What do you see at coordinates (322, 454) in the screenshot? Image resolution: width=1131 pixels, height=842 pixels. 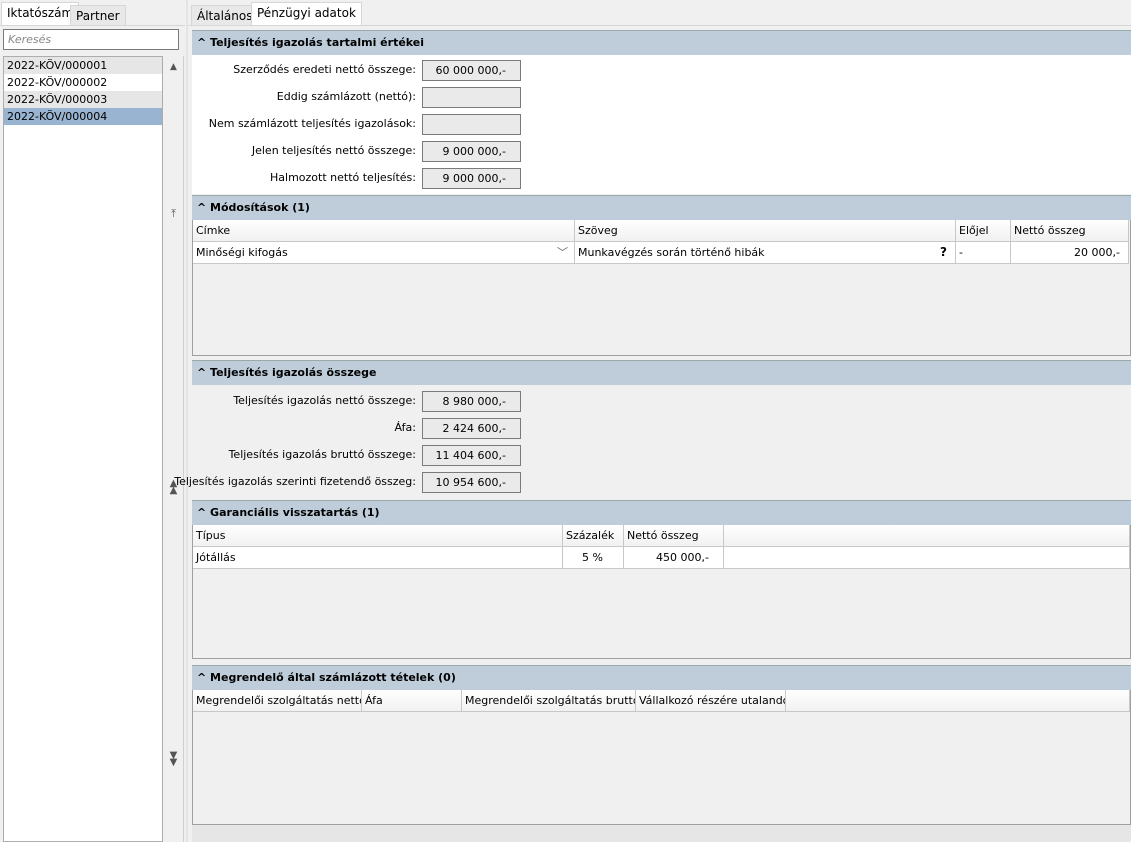 I see `field-label: Teljesítés igazolás bruttó összege:` at bounding box center [322, 454].